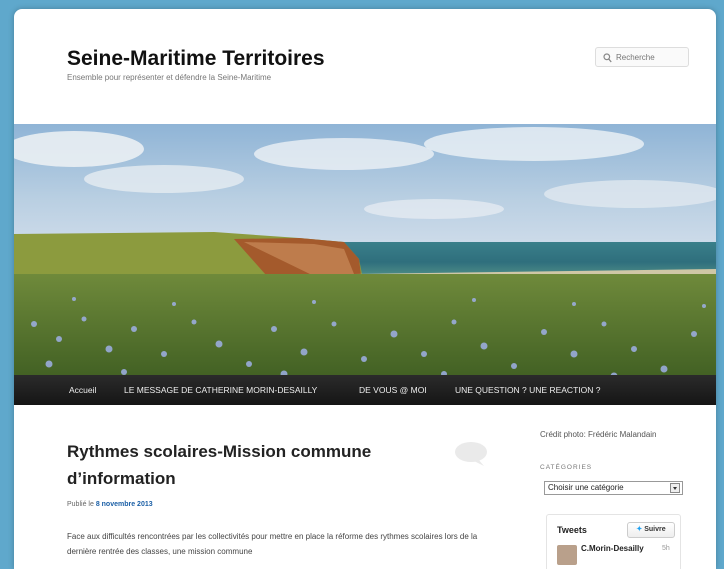 This screenshot has width=724, height=569. What do you see at coordinates (82, 390) in the screenshot?
I see `nav-item-accueil: Accueil` at bounding box center [82, 390].